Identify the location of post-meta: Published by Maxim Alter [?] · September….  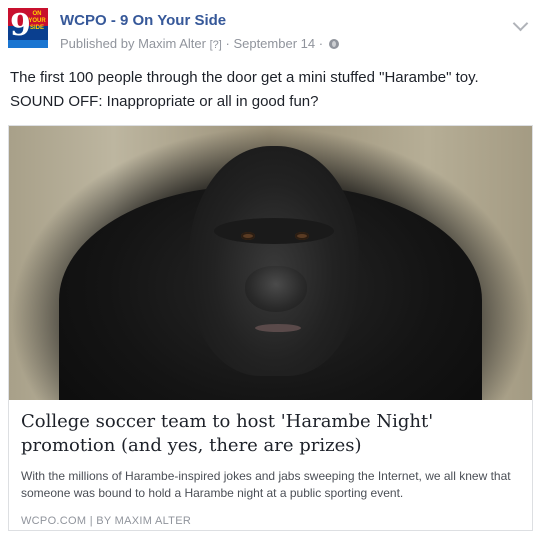
(199, 44).